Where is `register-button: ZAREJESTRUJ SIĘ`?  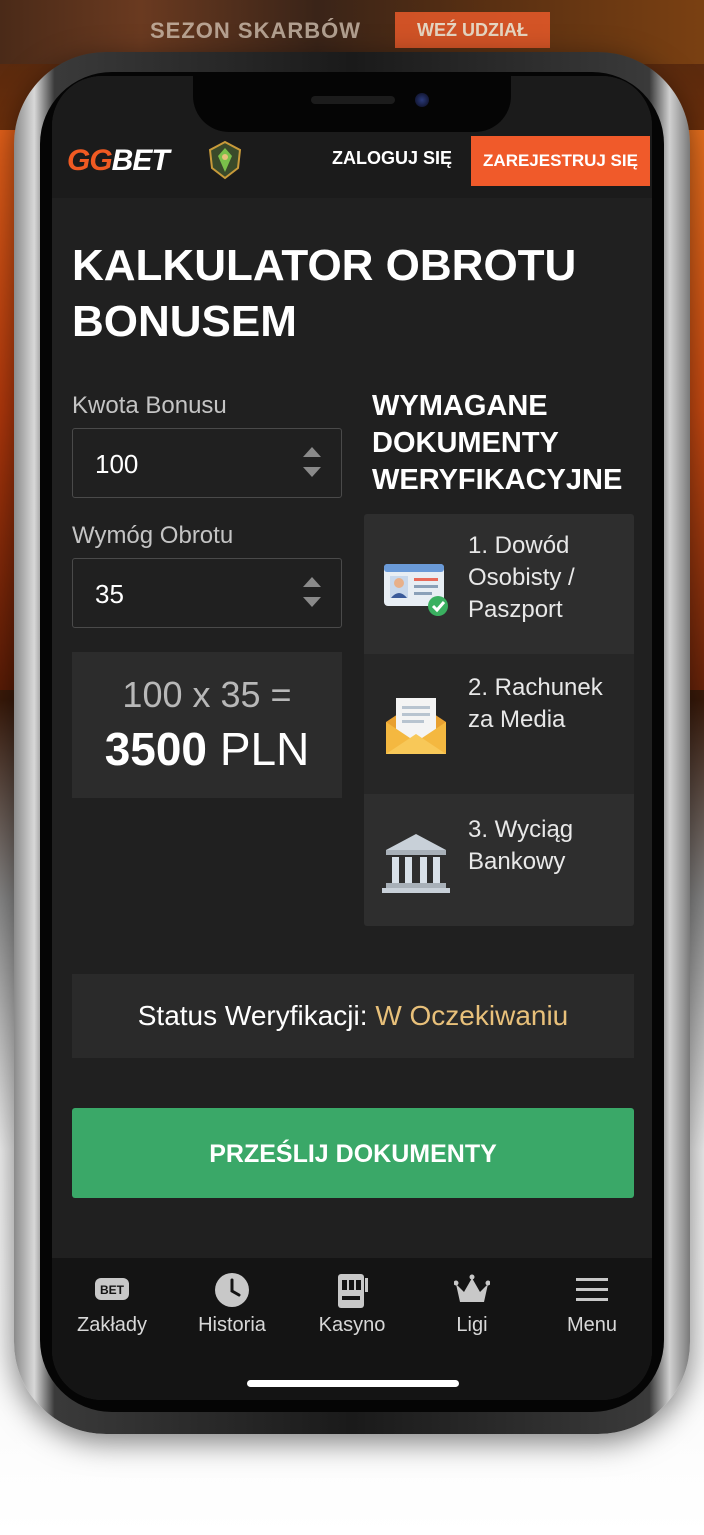 register-button: ZAREJESTRUJ SIĘ is located at coordinates (560, 161).